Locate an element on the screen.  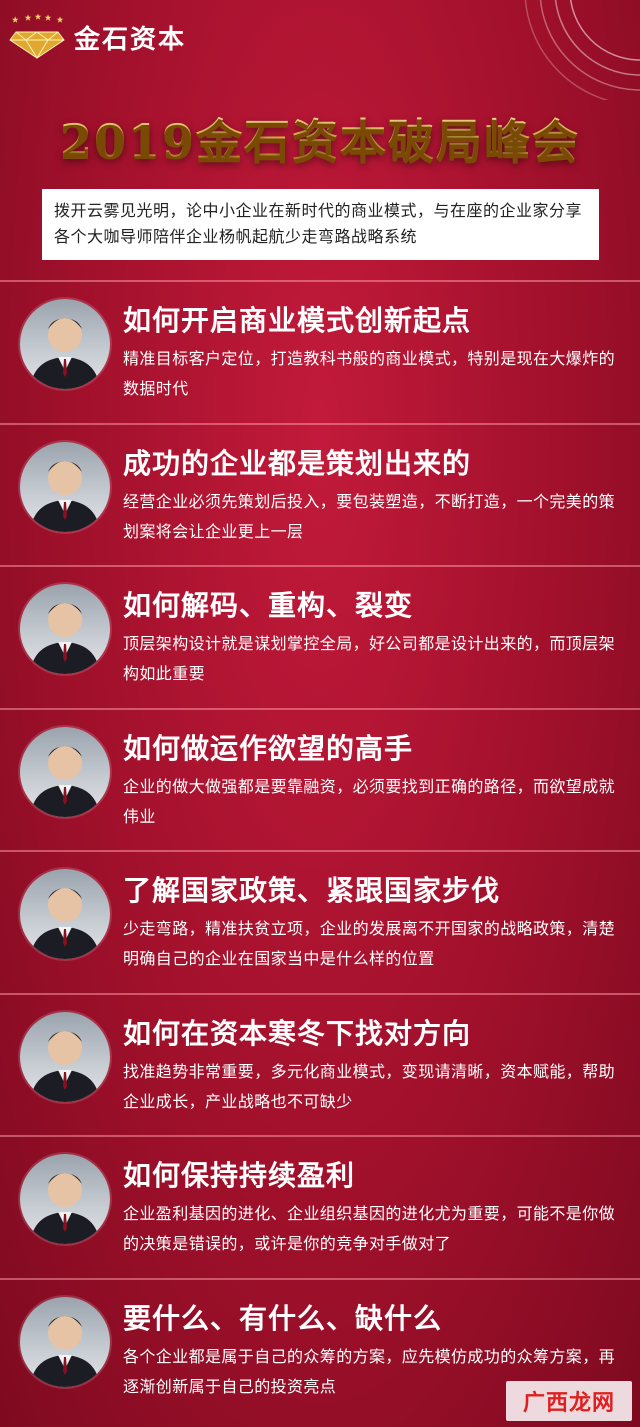
topic-description: 精准目标客户定位，打造教科书般的商业模式，特别是现在大爆炸的数据时代 is located at coordinates (369, 373).